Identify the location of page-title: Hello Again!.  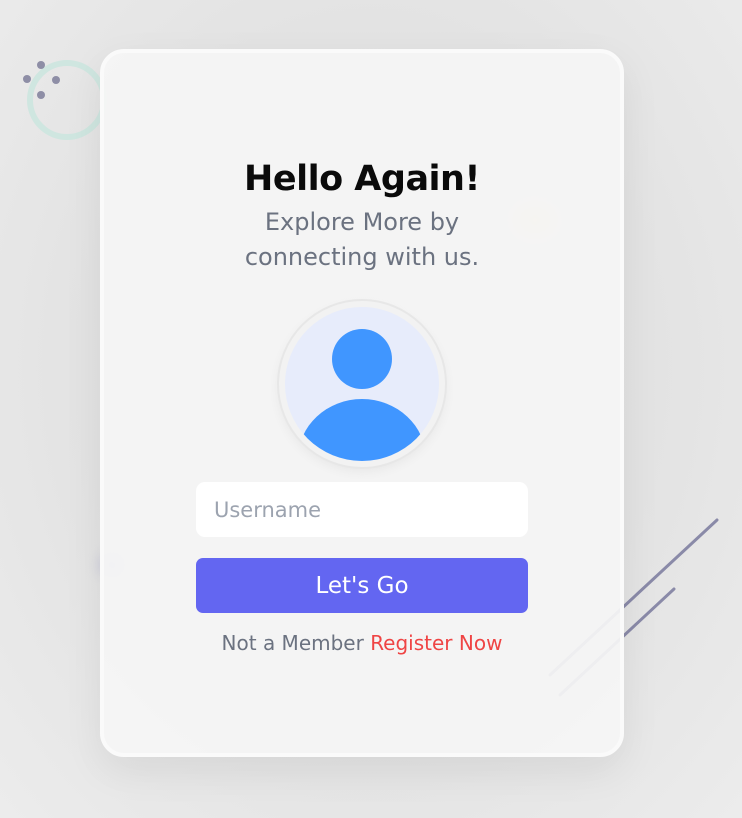
(362, 179).